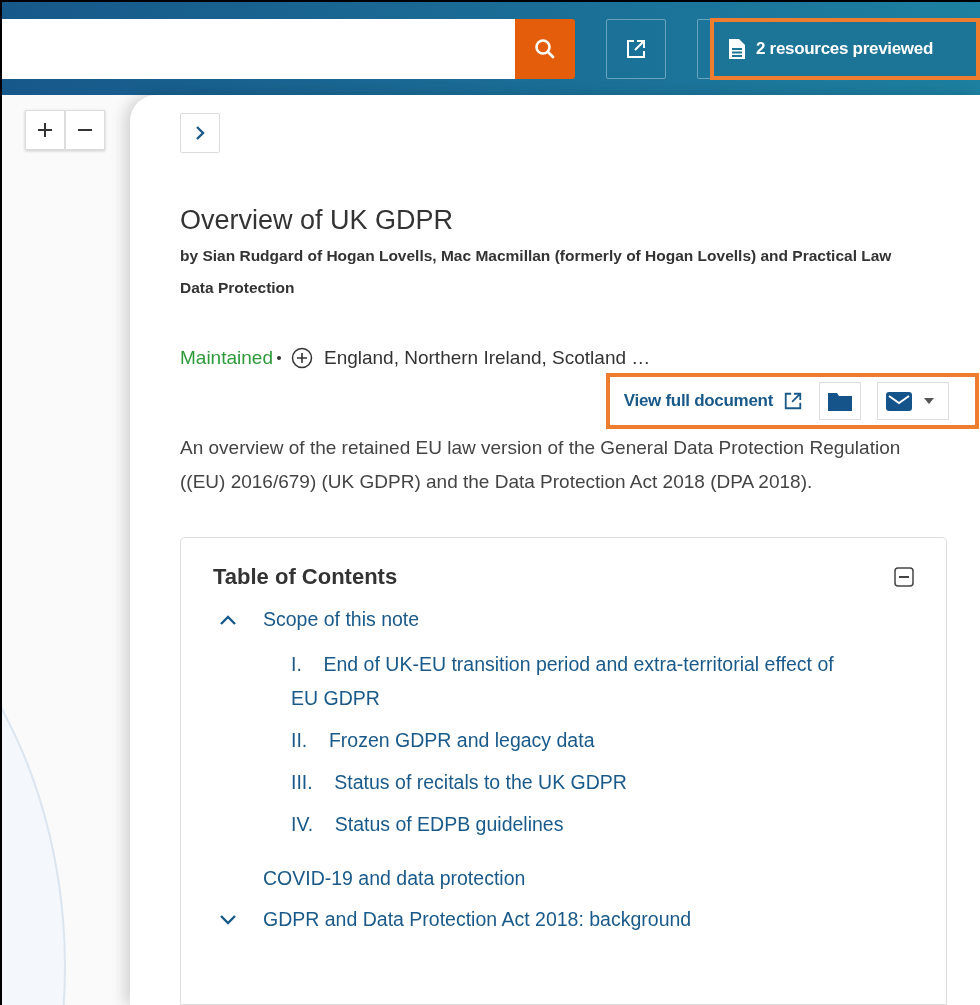  What do you see at coordinates (228, 919) in the screenshot?
I see `chevron-down-icon` at bounding box center [228, 919].